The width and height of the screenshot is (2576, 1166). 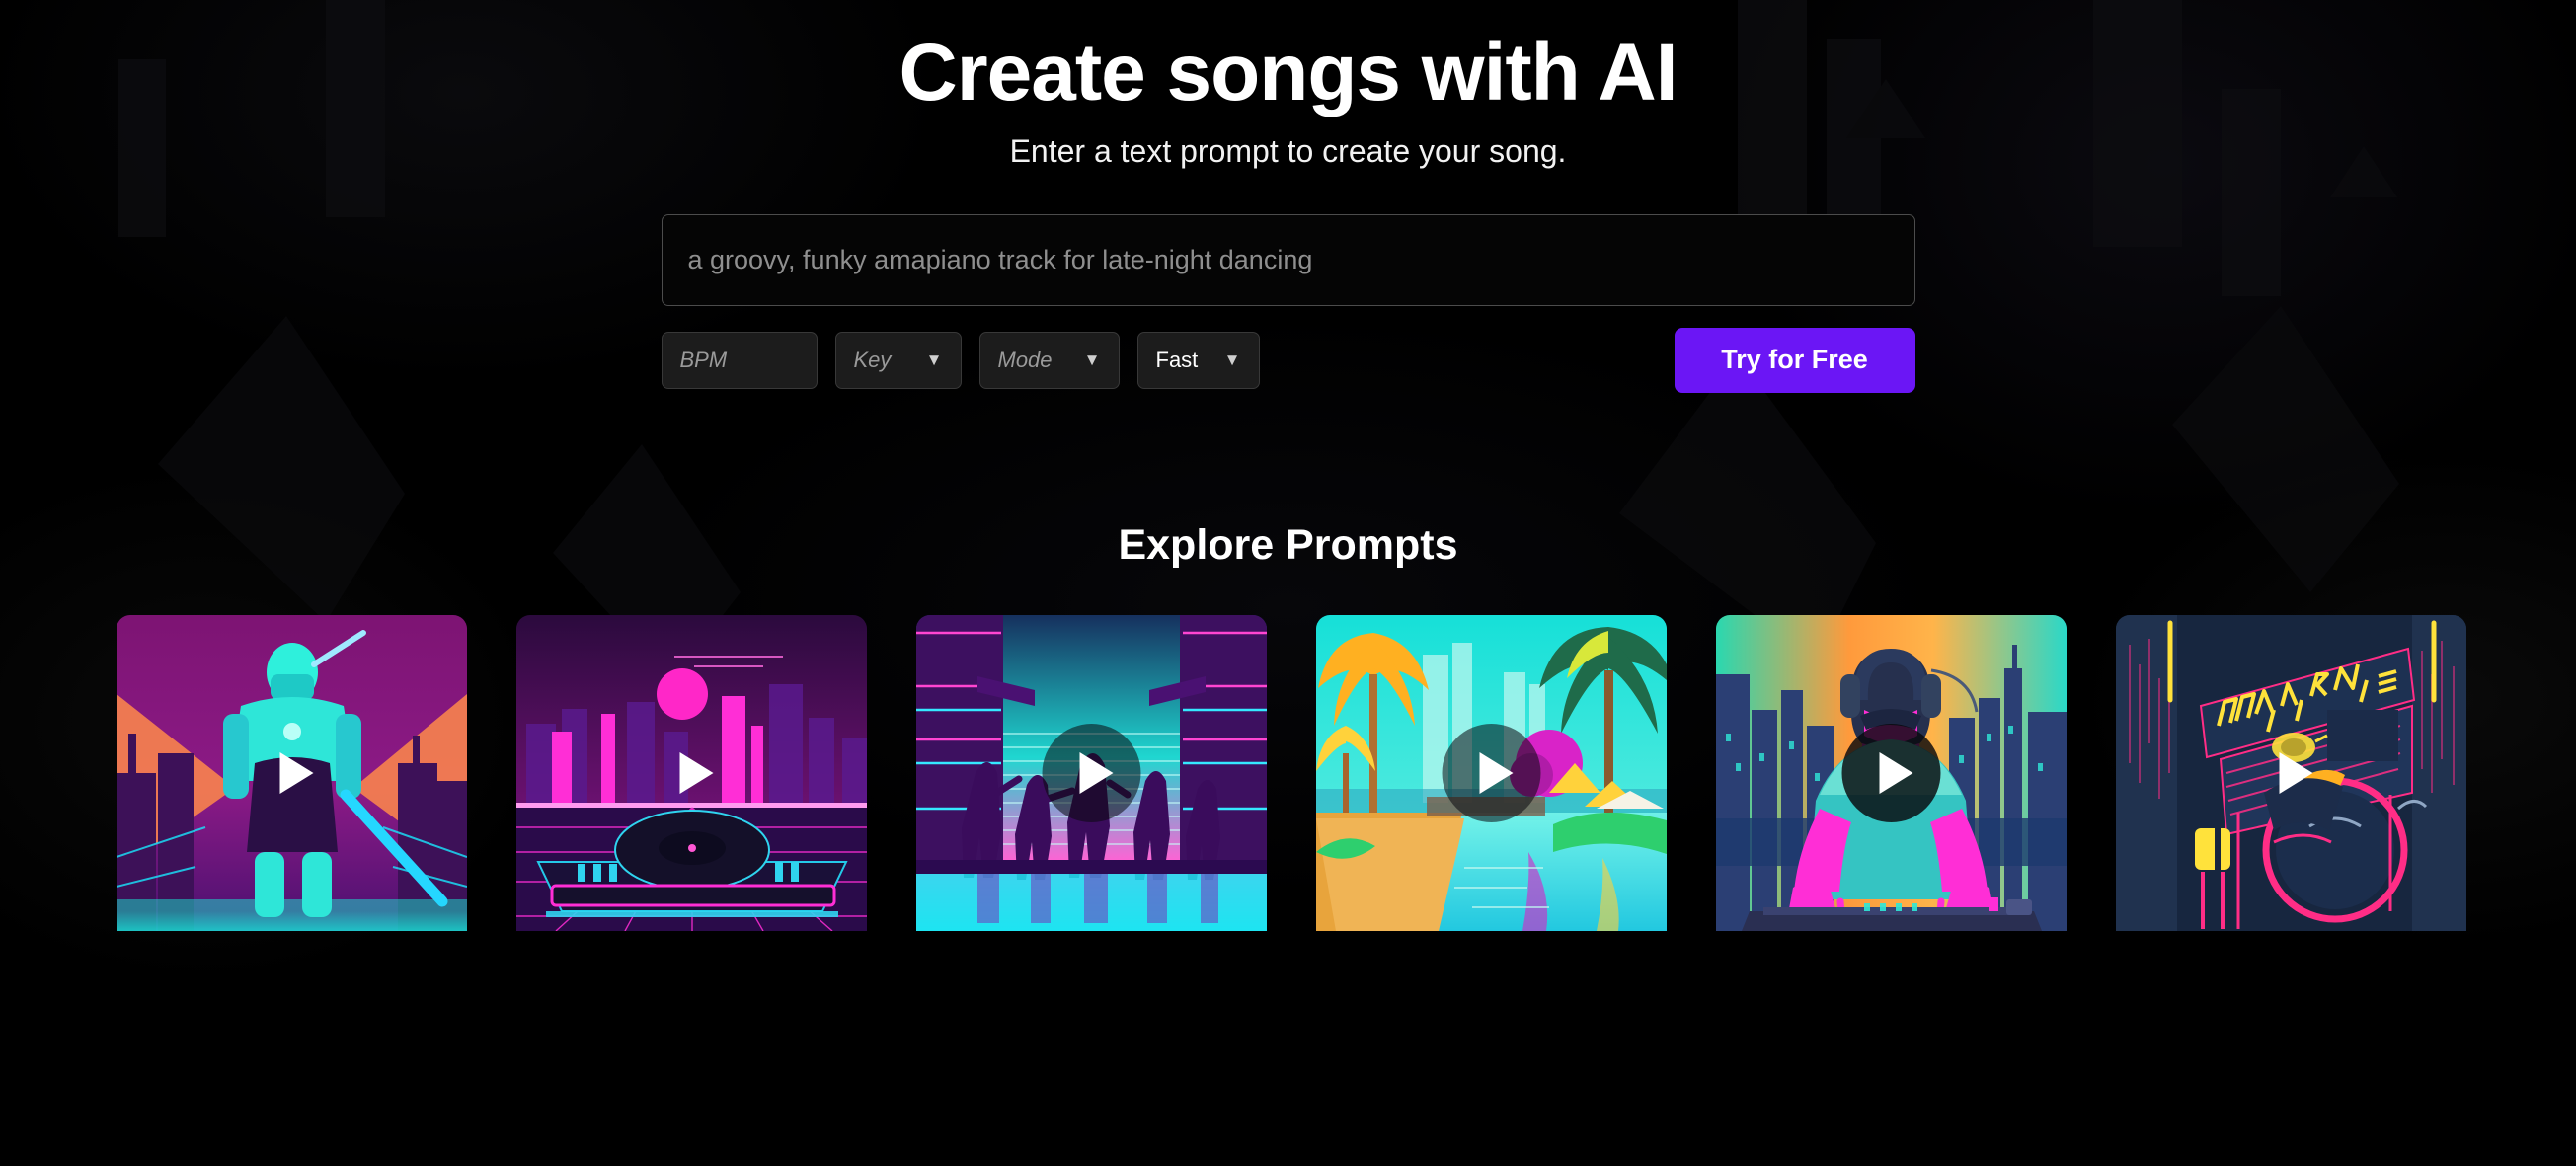 I want to click on bpm-input: BPM, so click(x=739, y=360).